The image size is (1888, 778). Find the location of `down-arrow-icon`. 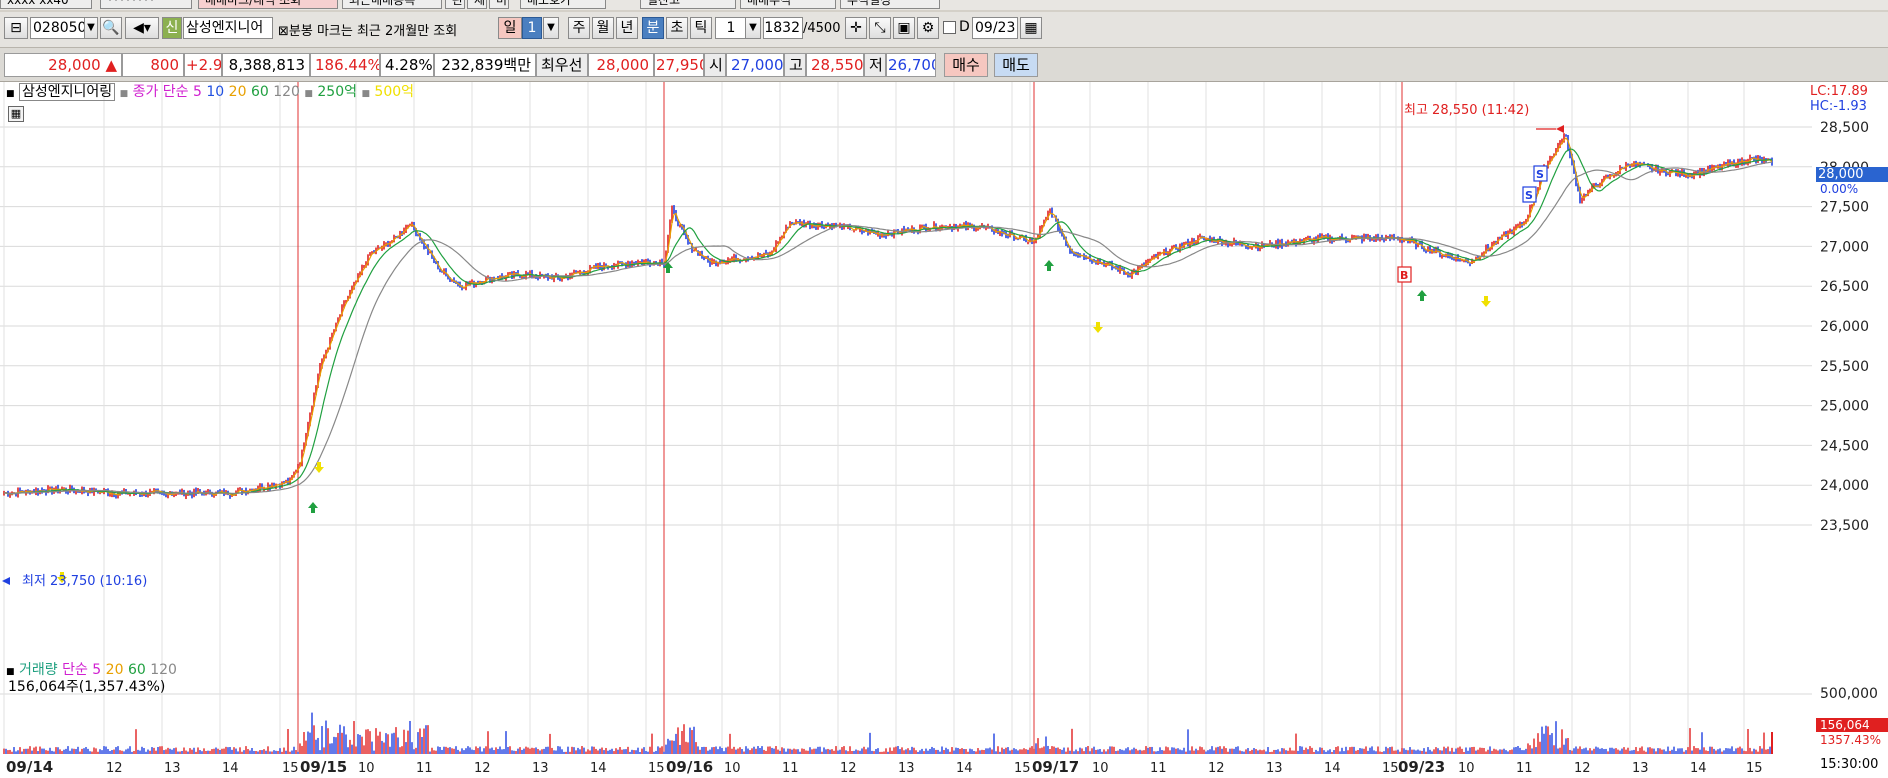

down-arrow-icon is located at coordinates (1098, 330).